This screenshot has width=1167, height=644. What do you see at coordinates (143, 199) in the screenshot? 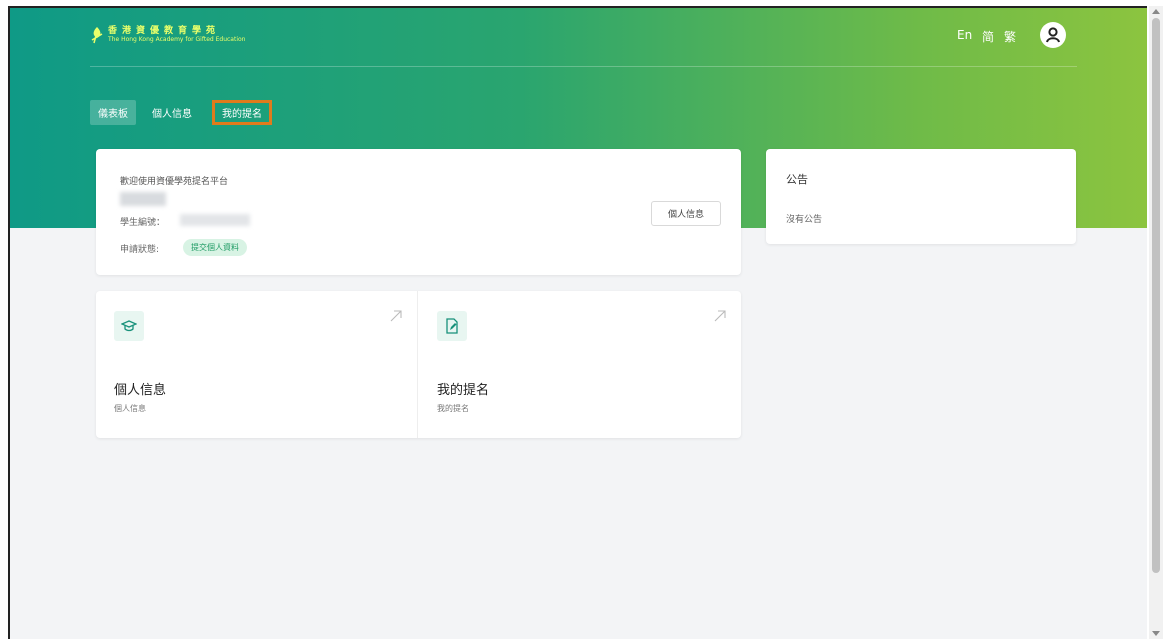
I see `student-name-redacted` at bounding box center [143, 199].